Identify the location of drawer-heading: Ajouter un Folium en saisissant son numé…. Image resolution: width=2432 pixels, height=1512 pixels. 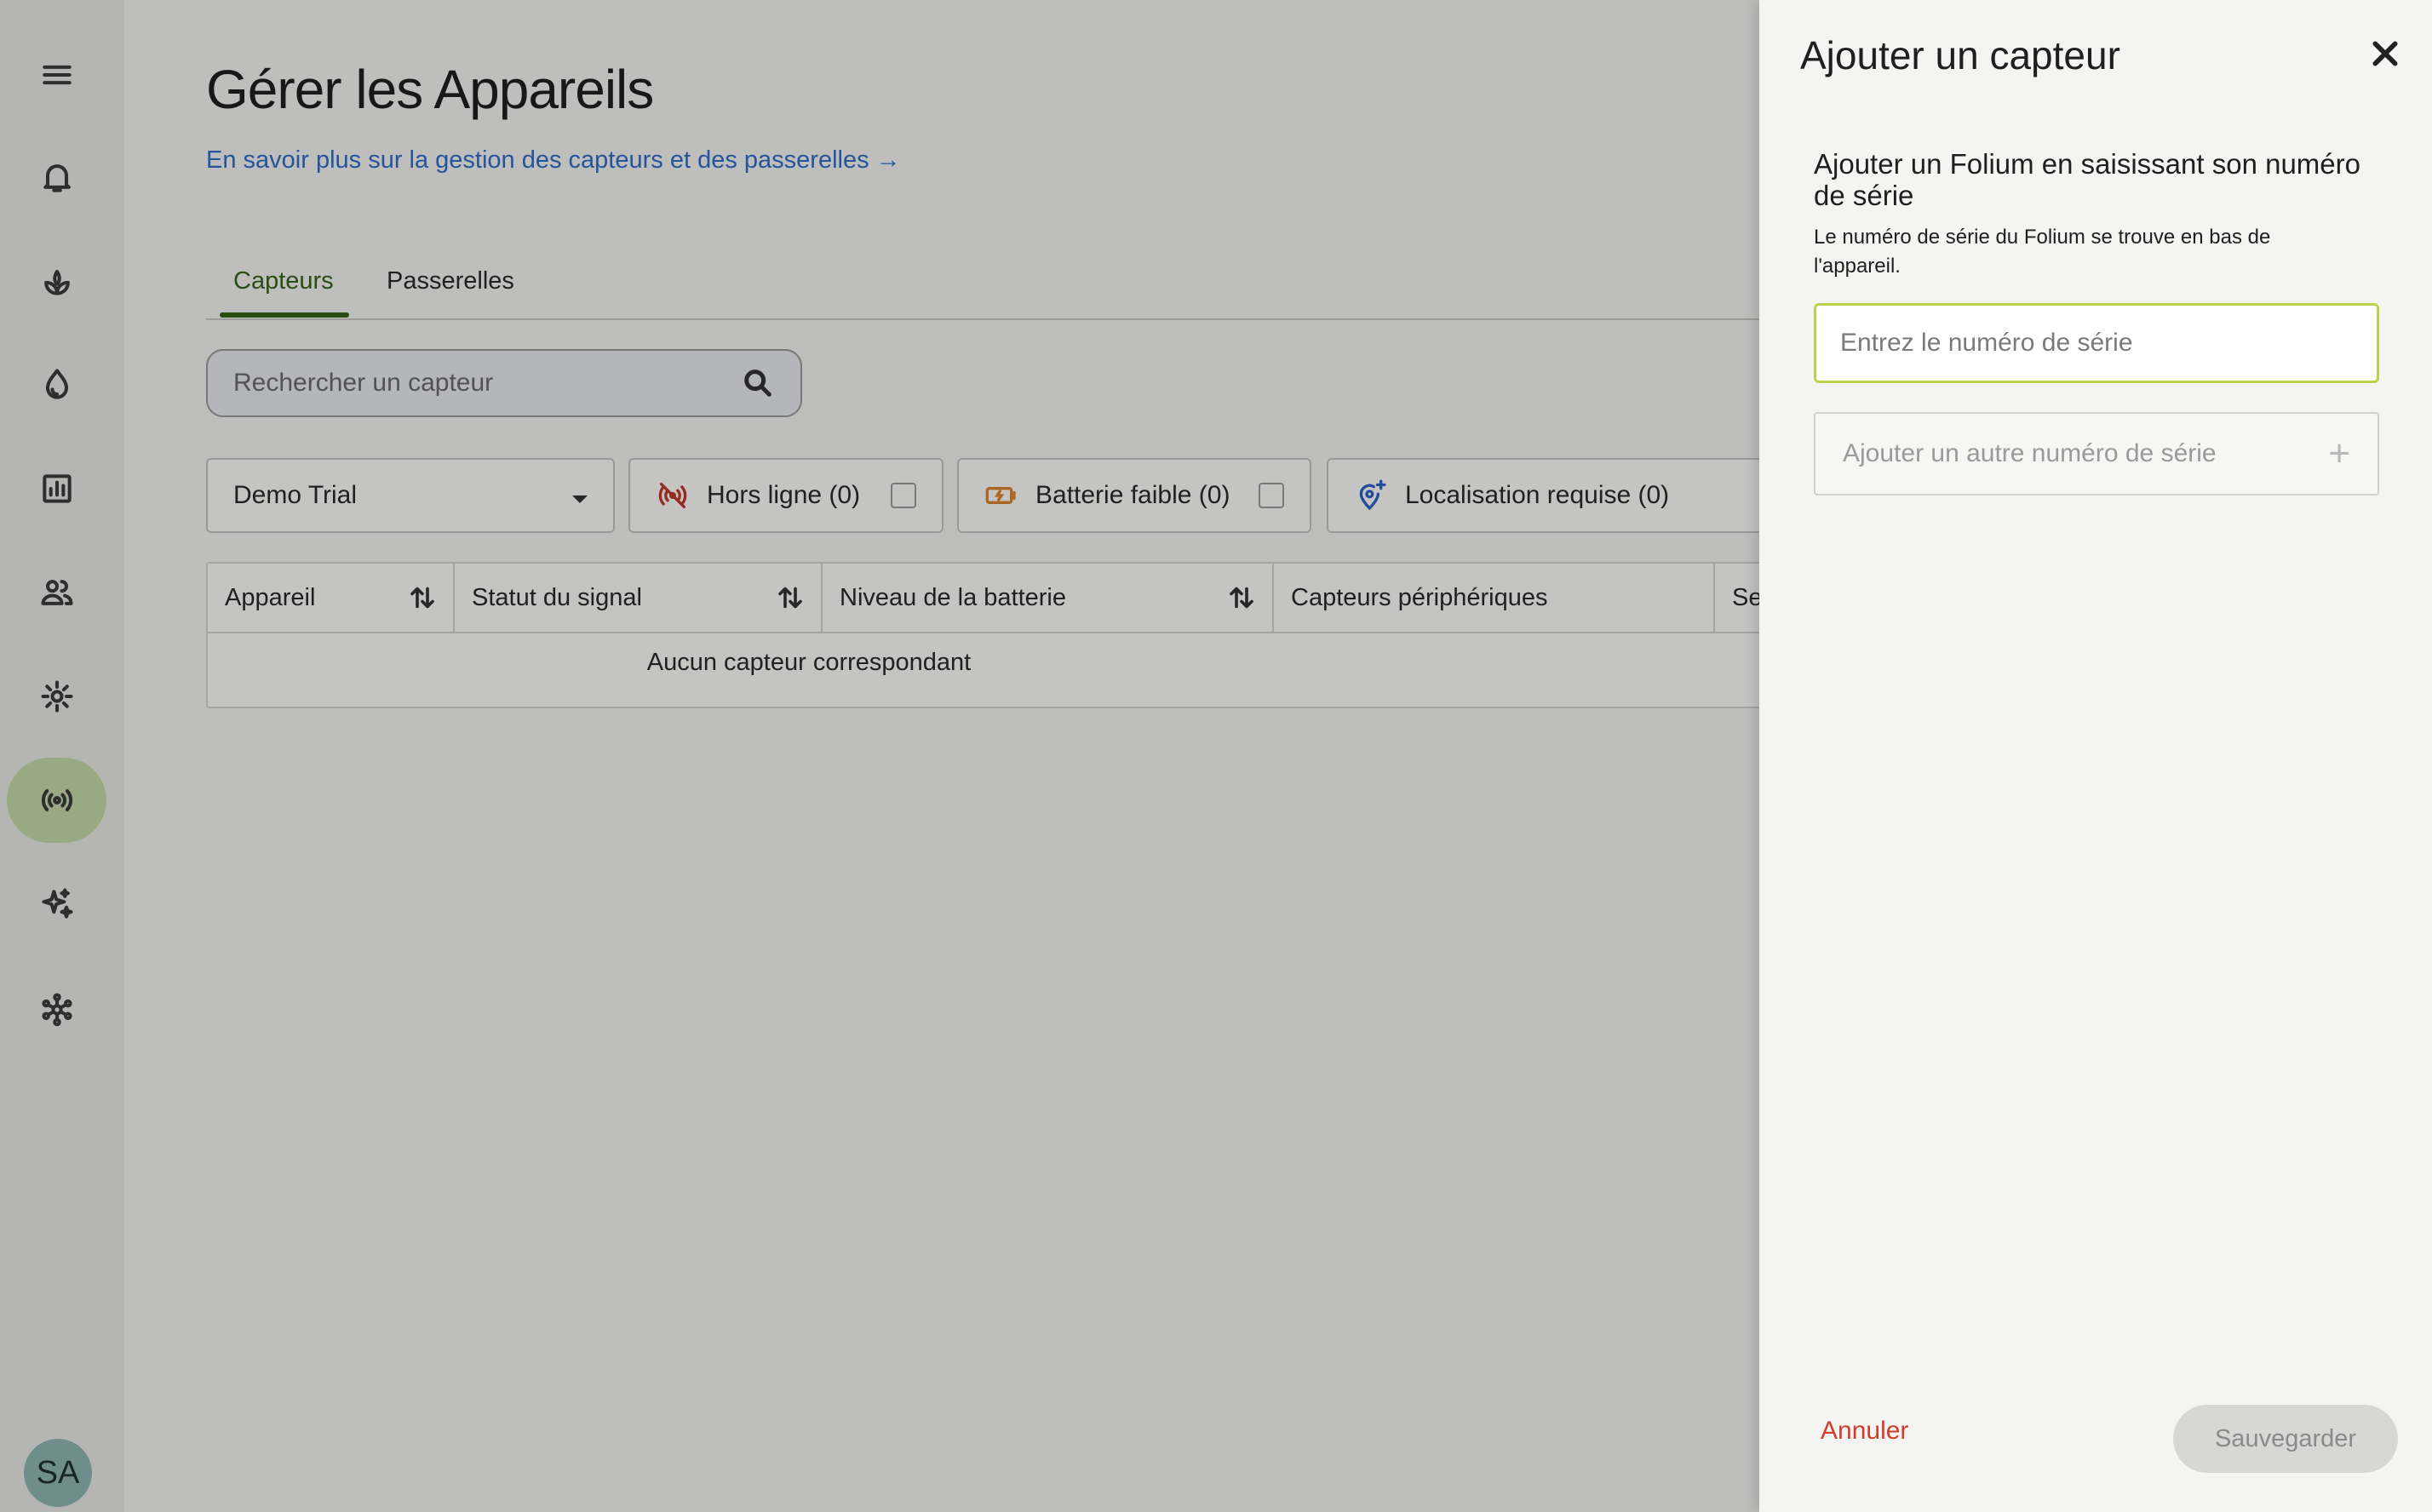
(2087, 179).